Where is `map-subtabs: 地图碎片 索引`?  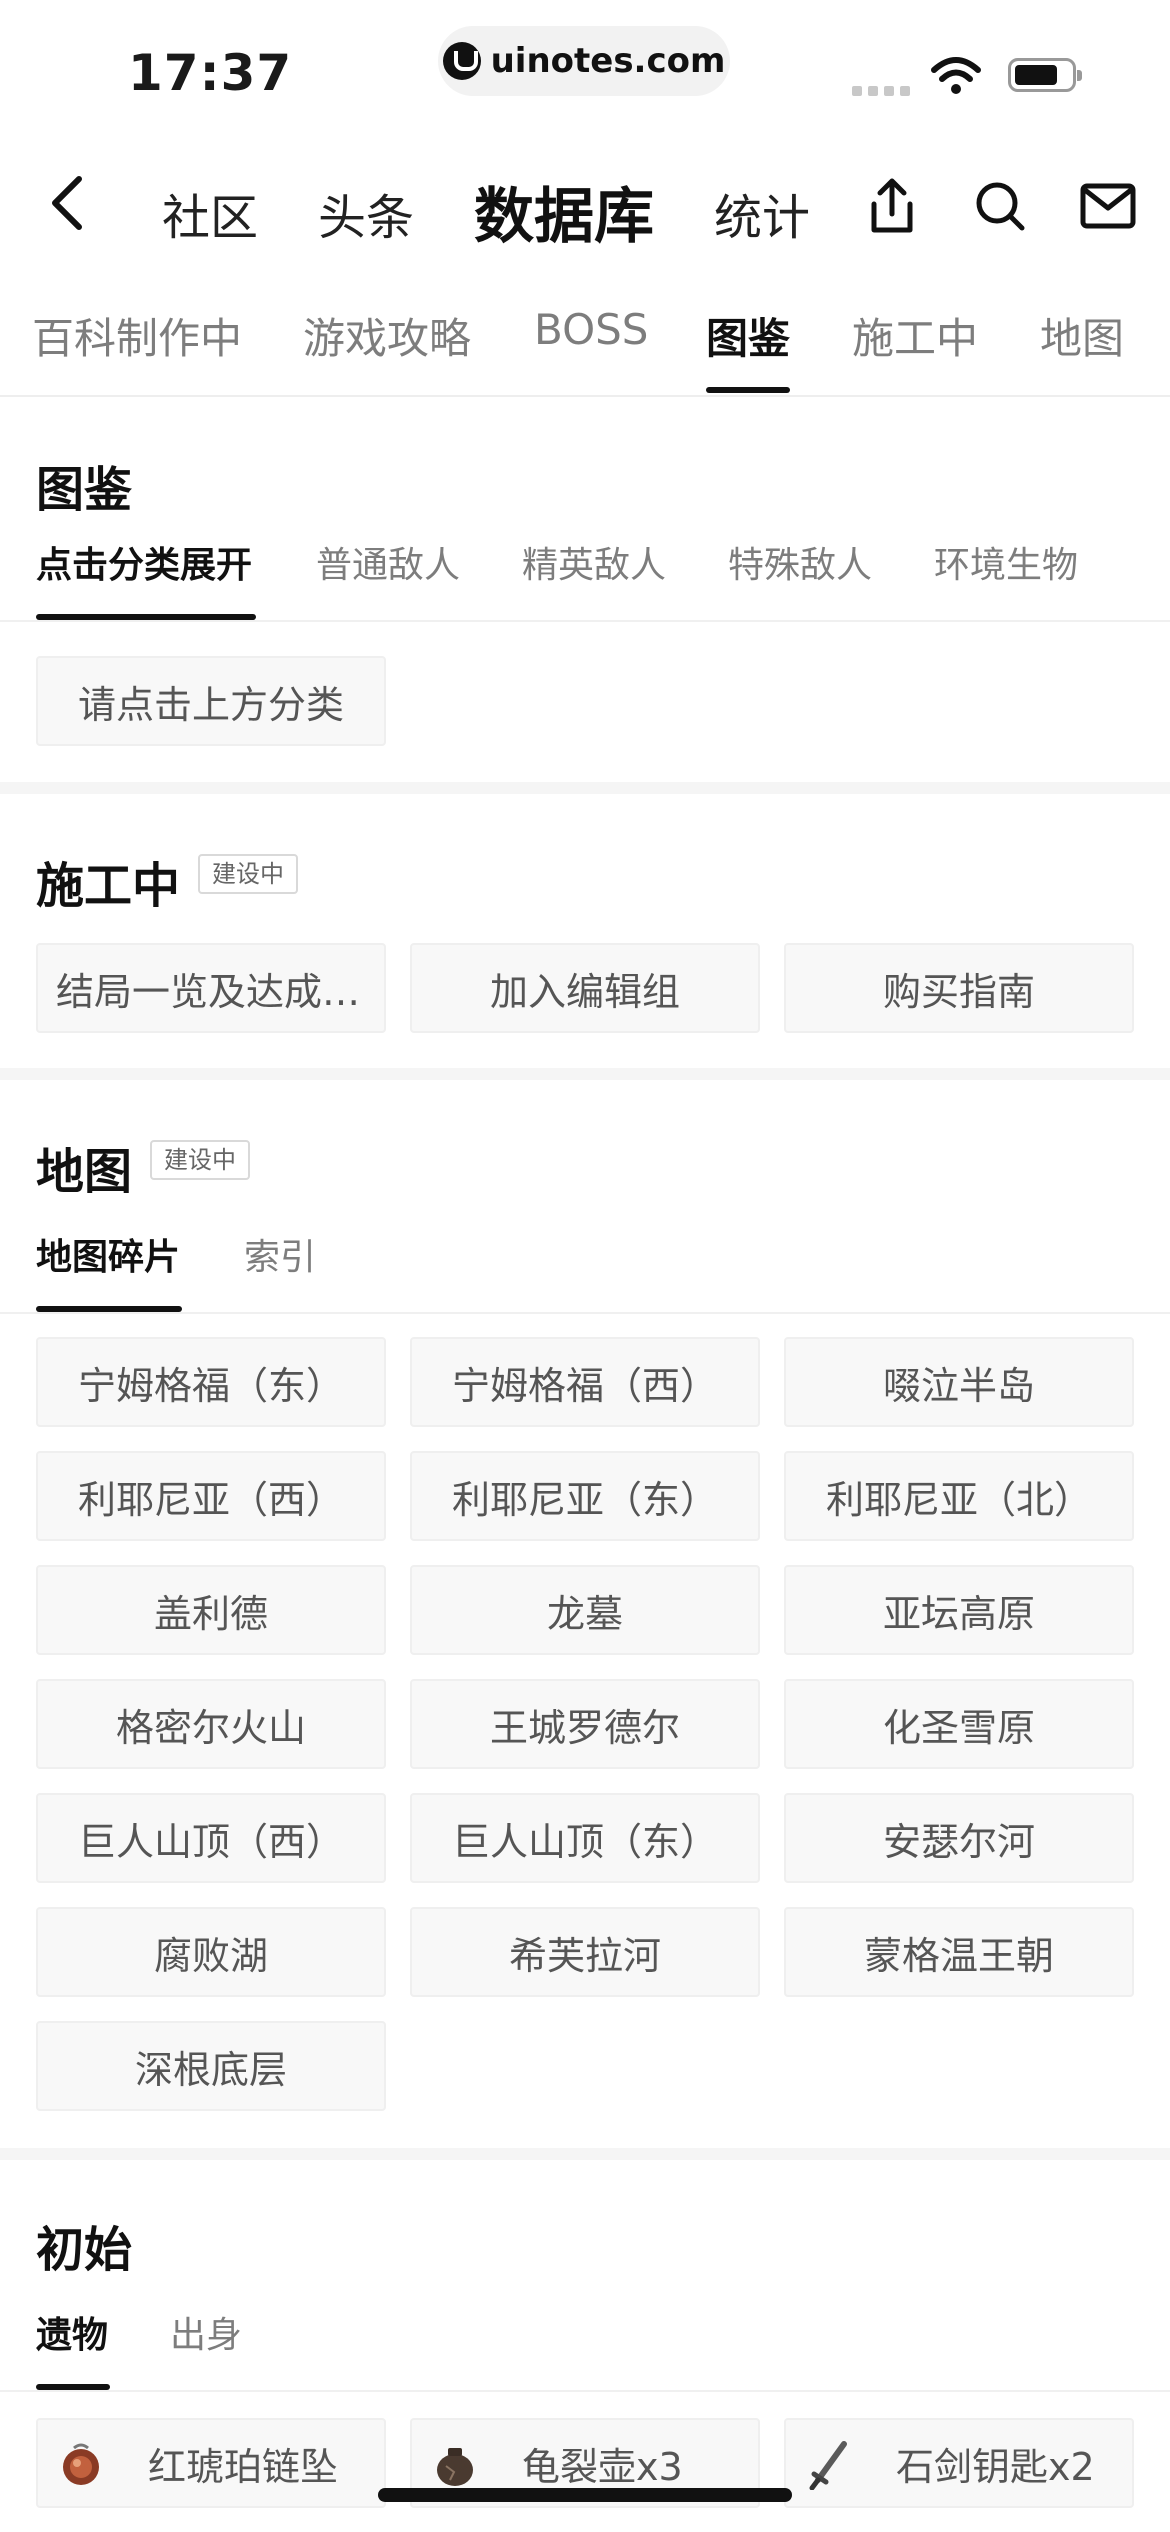
map-subtabs: 地图碎片 索引 is located at coordinates (585, 1268).